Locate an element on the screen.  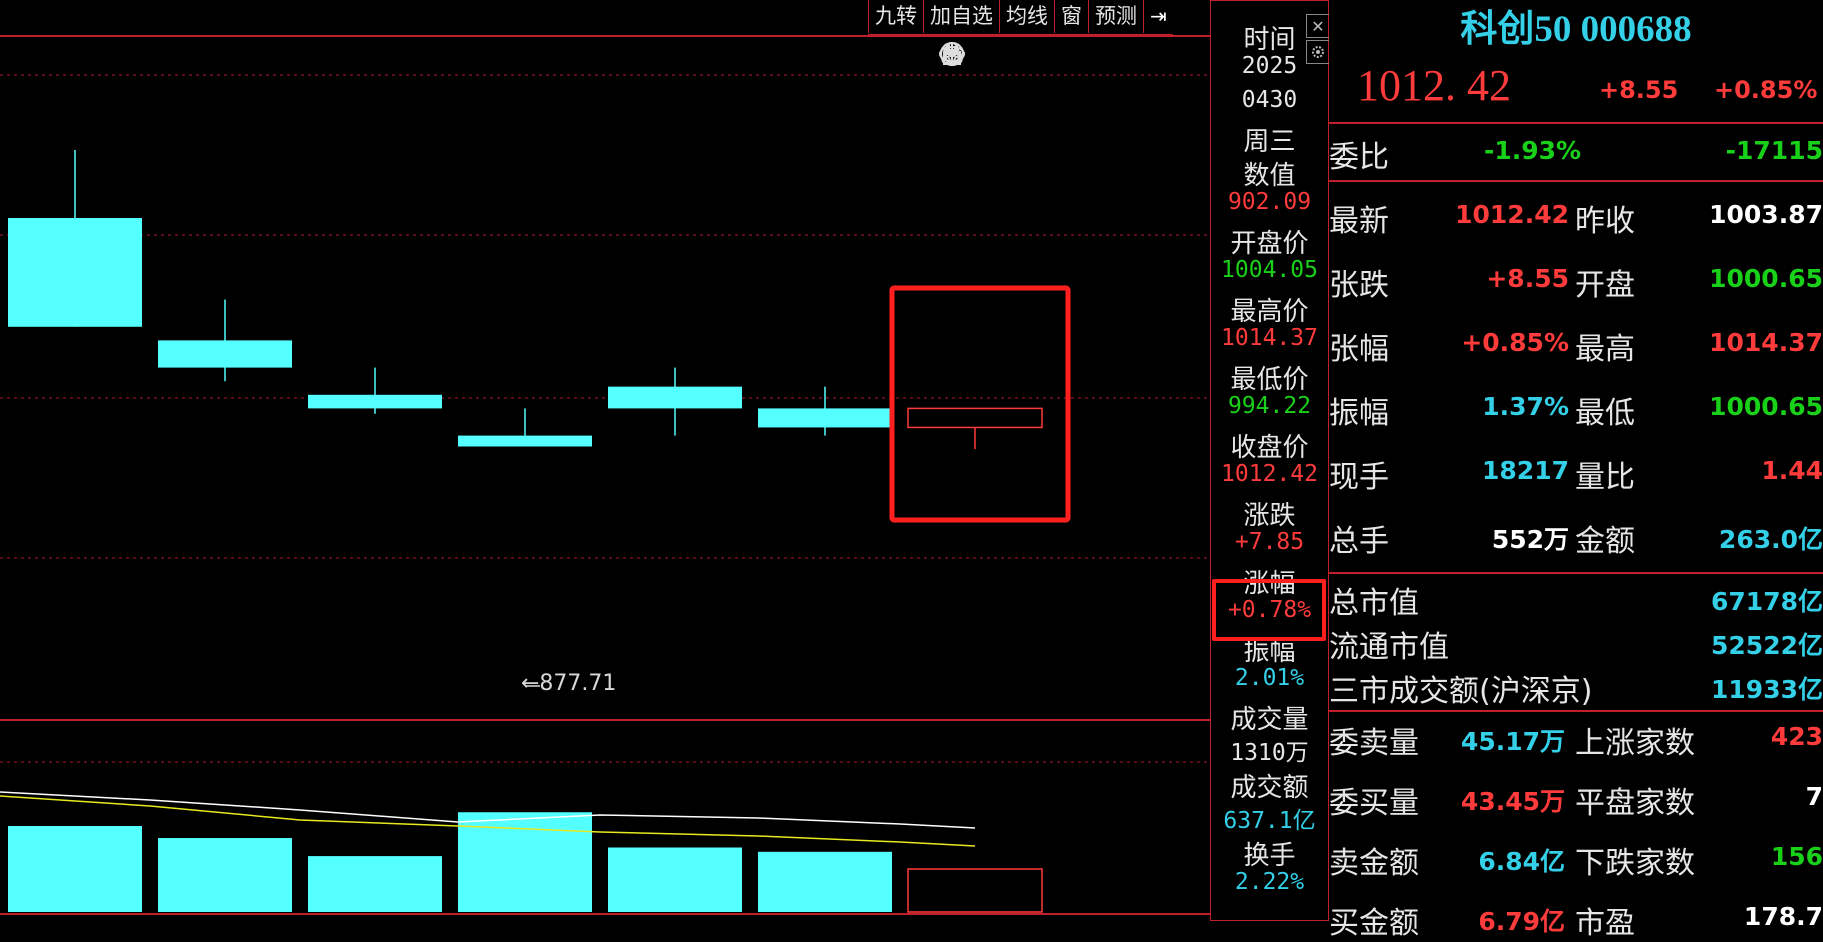
info-label: 成交量 is located at coordinates (1269, 720).